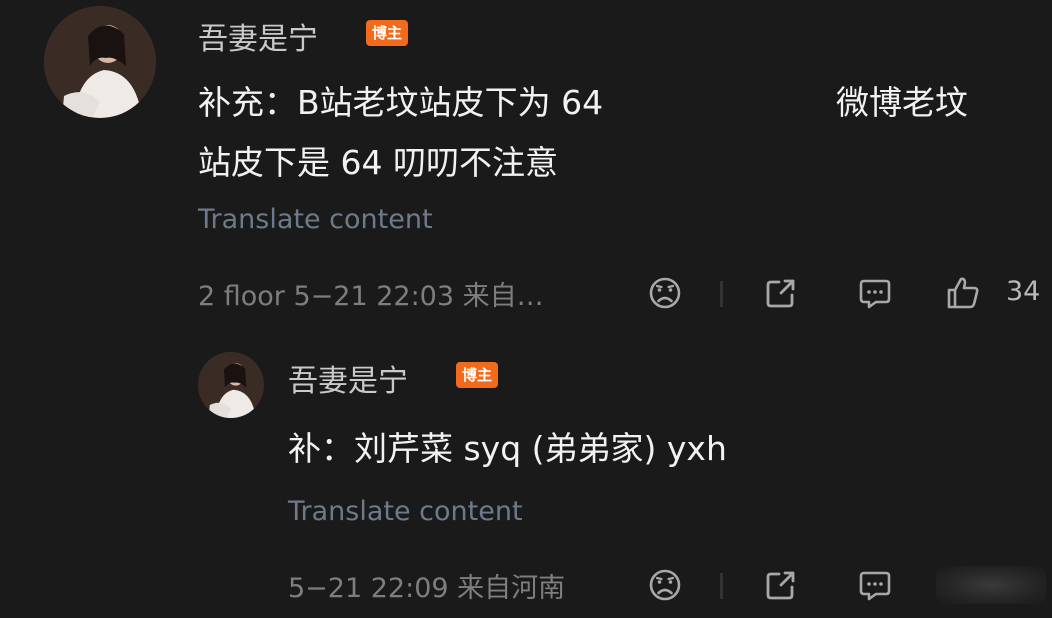 This screenshot has height=618, width=1052. What do you see at coordinates (401, 102) in the screenshot?
I see `comment-text: 补充：B站老坟站皮下为 64` at bounding box center [401, 102].